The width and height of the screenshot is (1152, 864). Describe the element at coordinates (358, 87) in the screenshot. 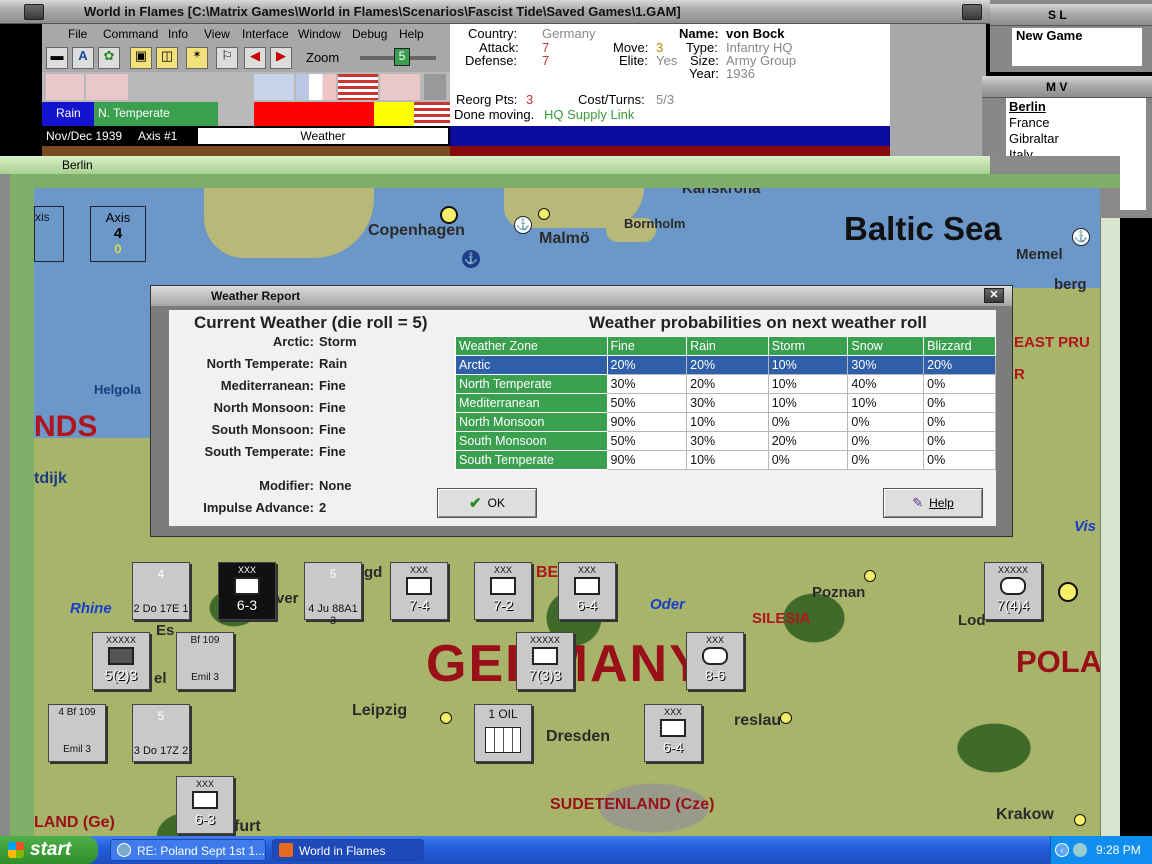

I see `usa-flag-icon` at that location.